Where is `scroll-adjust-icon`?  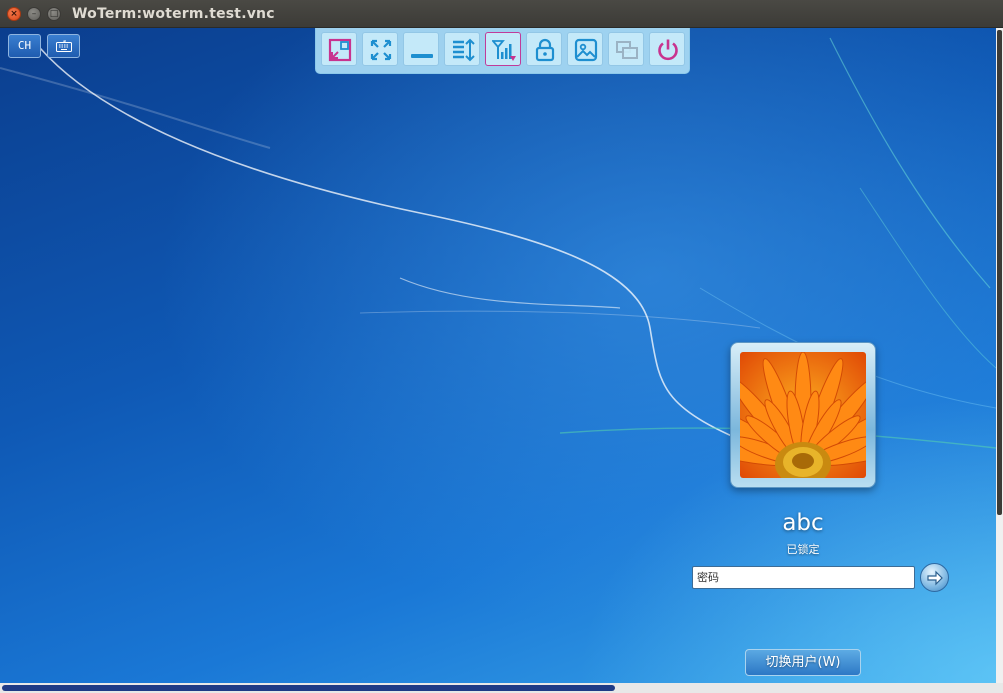
scroll-adjust-icon is located at coordinates (464, 50).